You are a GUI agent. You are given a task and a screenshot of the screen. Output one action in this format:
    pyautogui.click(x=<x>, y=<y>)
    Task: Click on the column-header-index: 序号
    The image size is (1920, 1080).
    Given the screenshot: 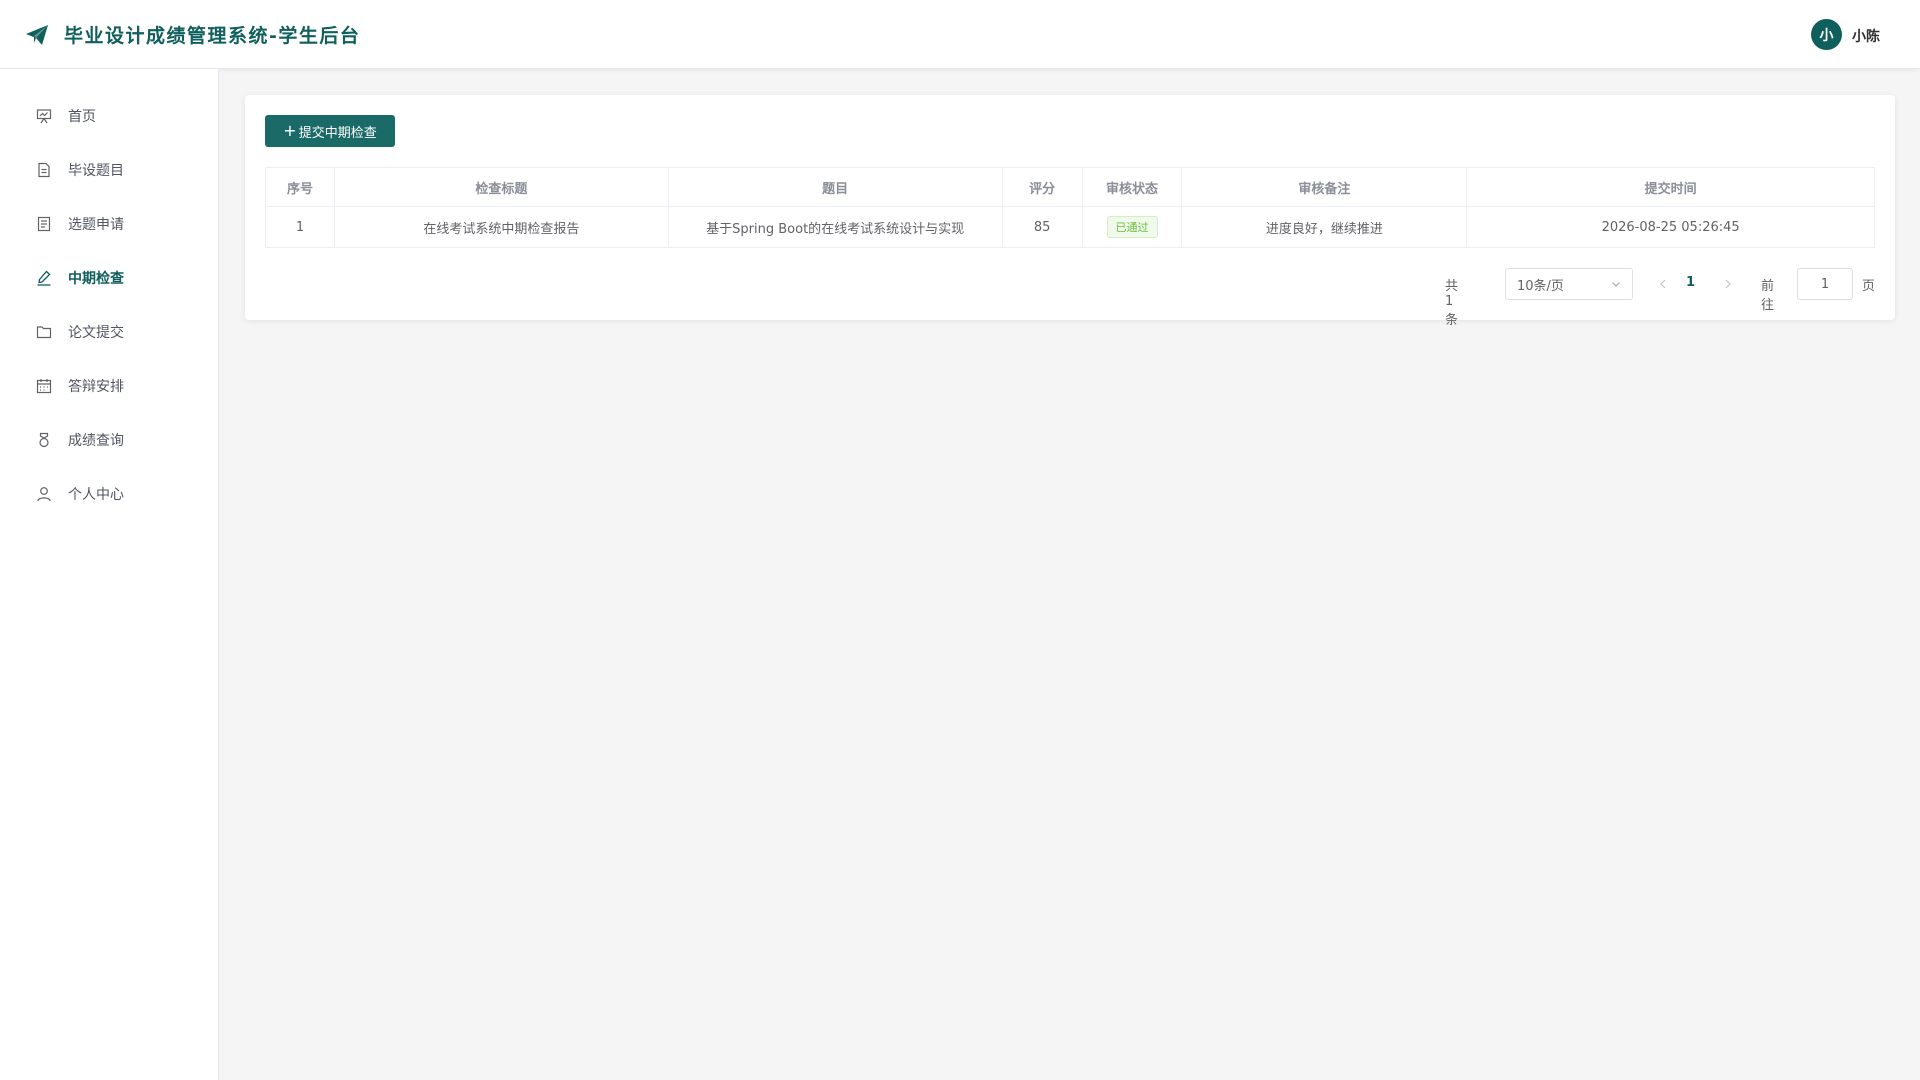 What is the action you would take?
    pyautogui.click(x=300, y=187)
    